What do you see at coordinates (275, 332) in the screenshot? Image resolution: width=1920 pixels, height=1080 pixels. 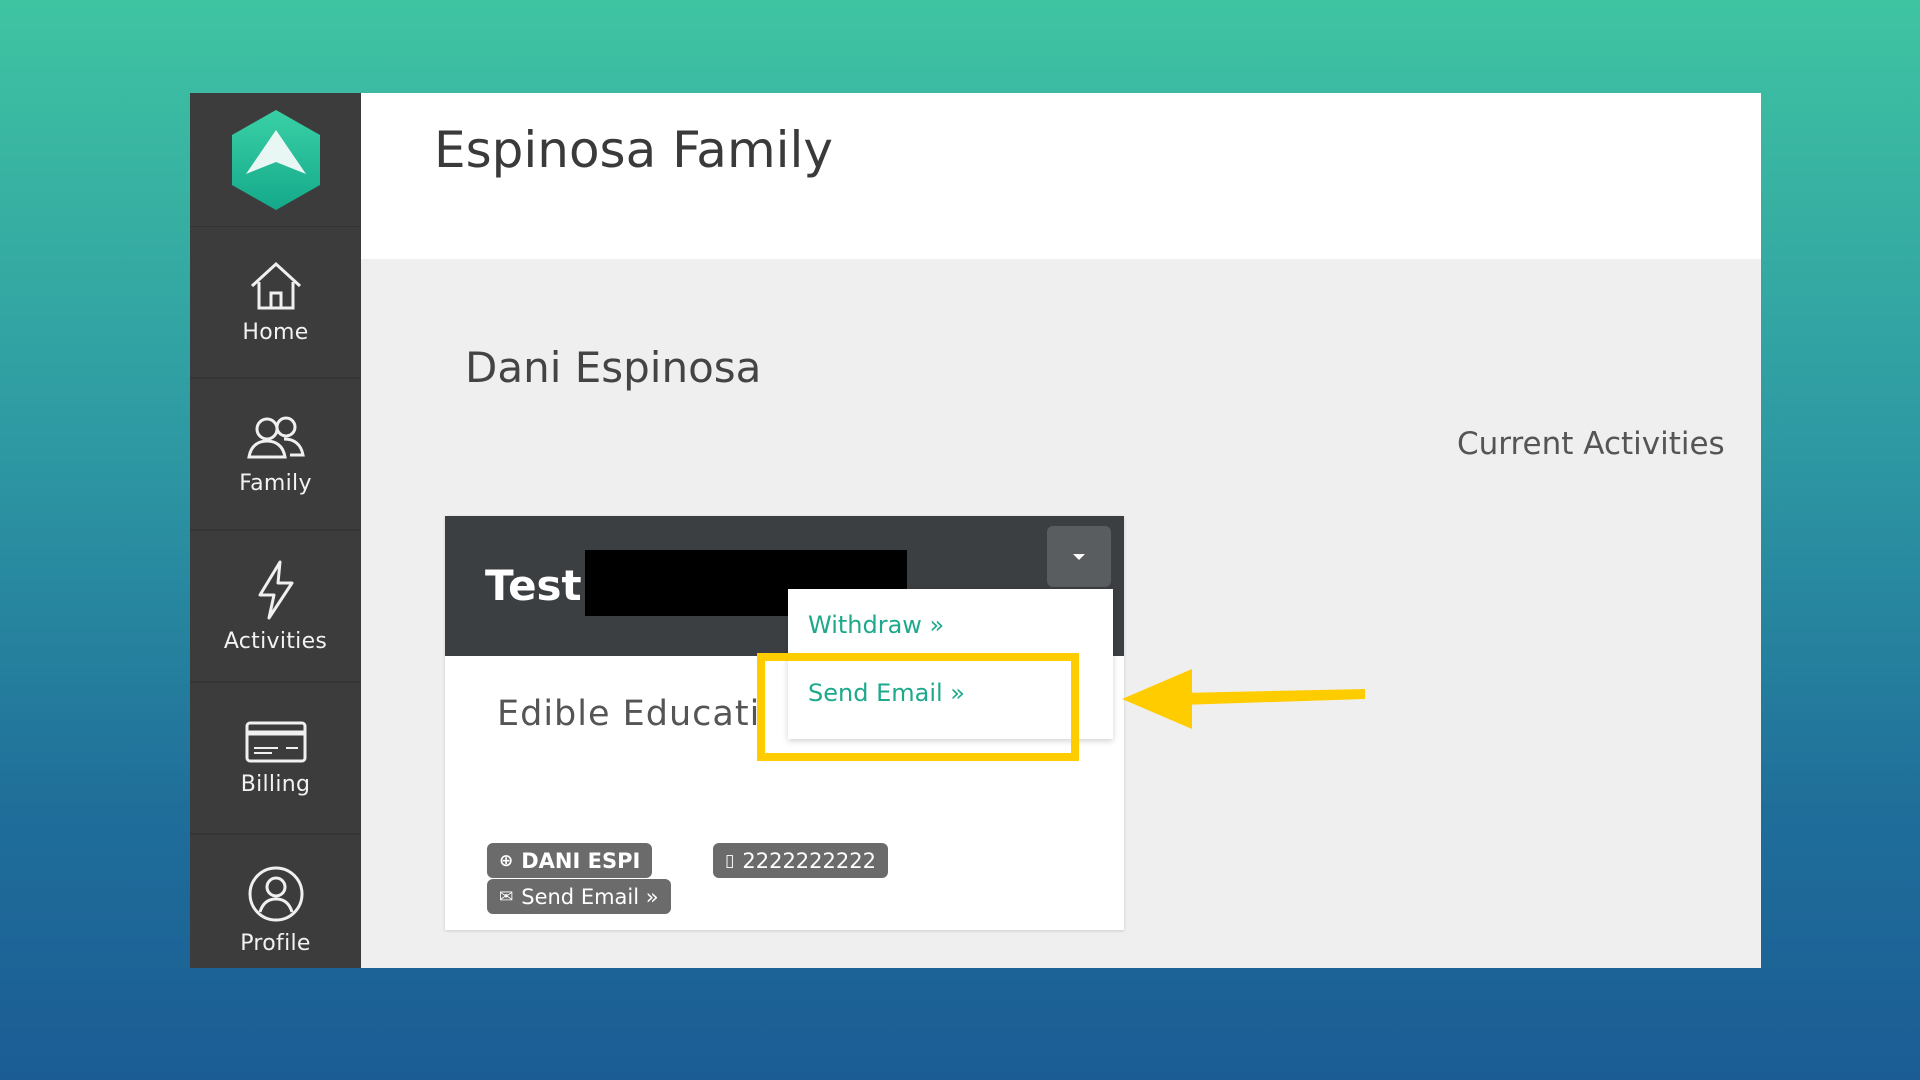 I see `sidebar-item-label: Home` at bounding box center [275, 332].